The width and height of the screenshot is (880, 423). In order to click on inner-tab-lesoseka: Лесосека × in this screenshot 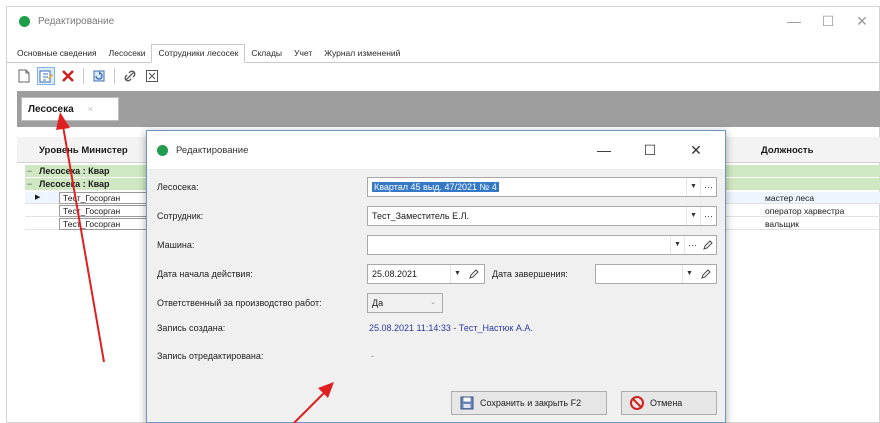, I will do `click(70, 109)`.